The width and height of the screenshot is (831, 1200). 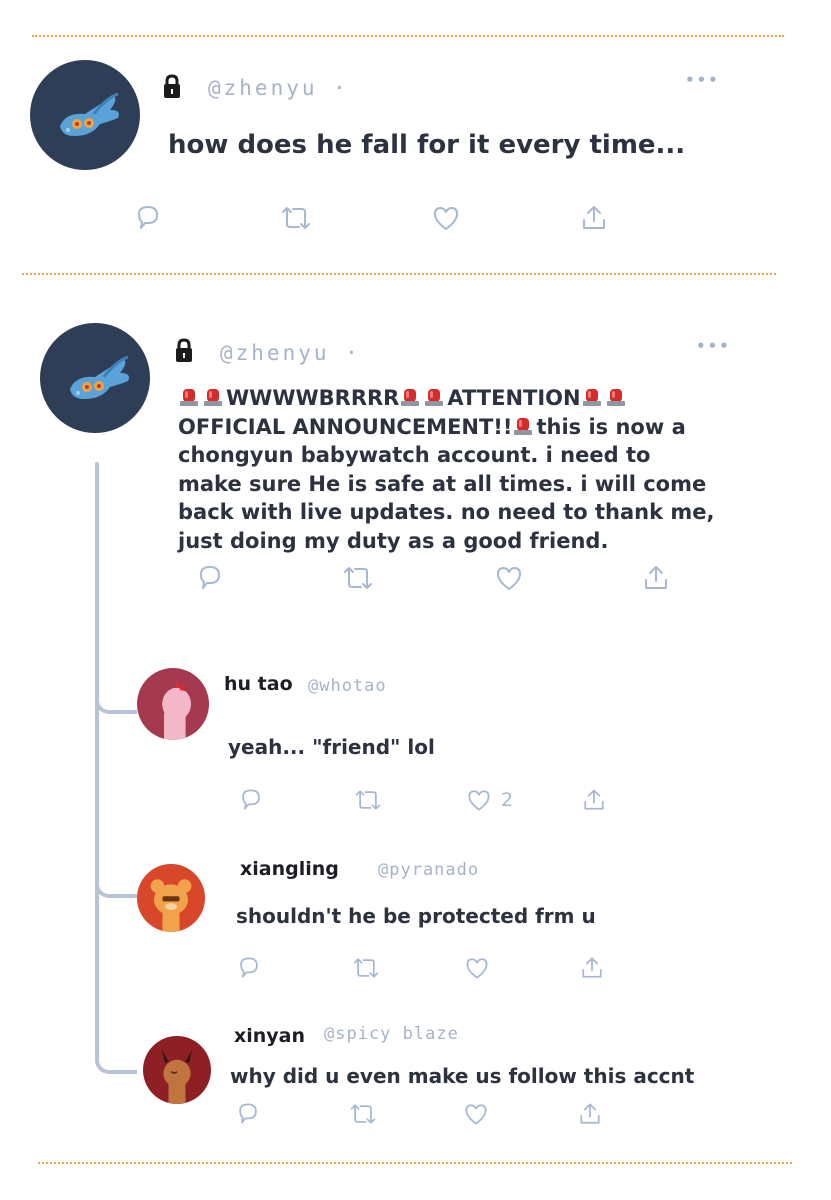 I want to click on reply-author-name: hu tao, so click(x=258, y=684).